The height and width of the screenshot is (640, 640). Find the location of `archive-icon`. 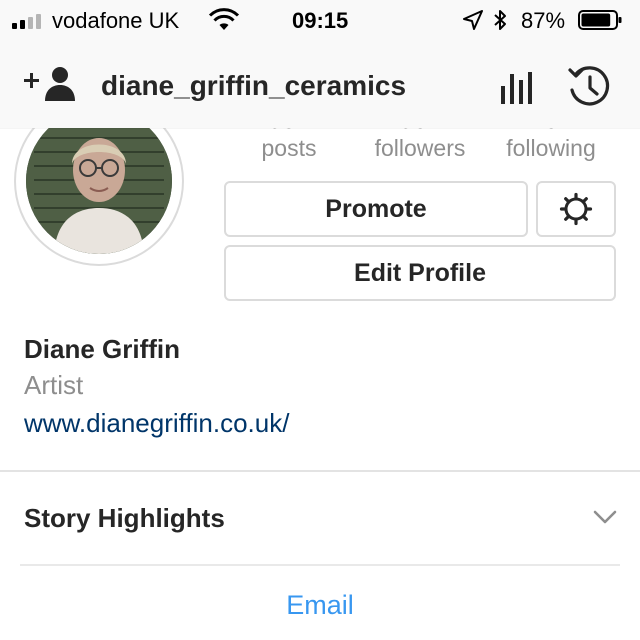

archive-icon is located at coordinates (590, 87).